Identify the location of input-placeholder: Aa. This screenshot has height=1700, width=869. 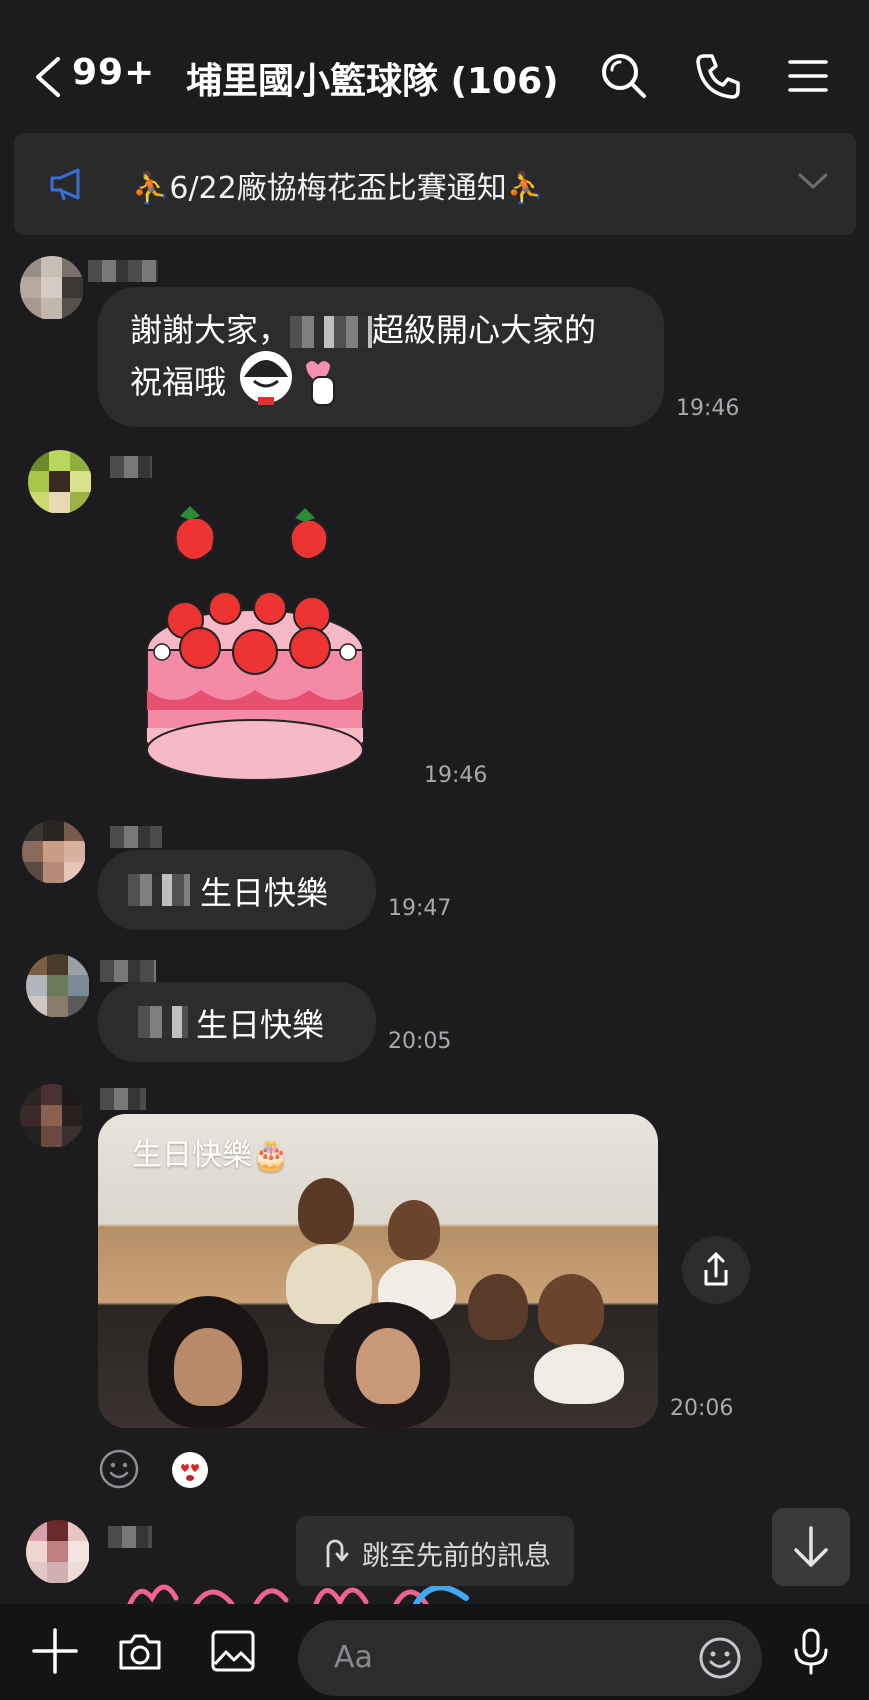
(353, 1657).